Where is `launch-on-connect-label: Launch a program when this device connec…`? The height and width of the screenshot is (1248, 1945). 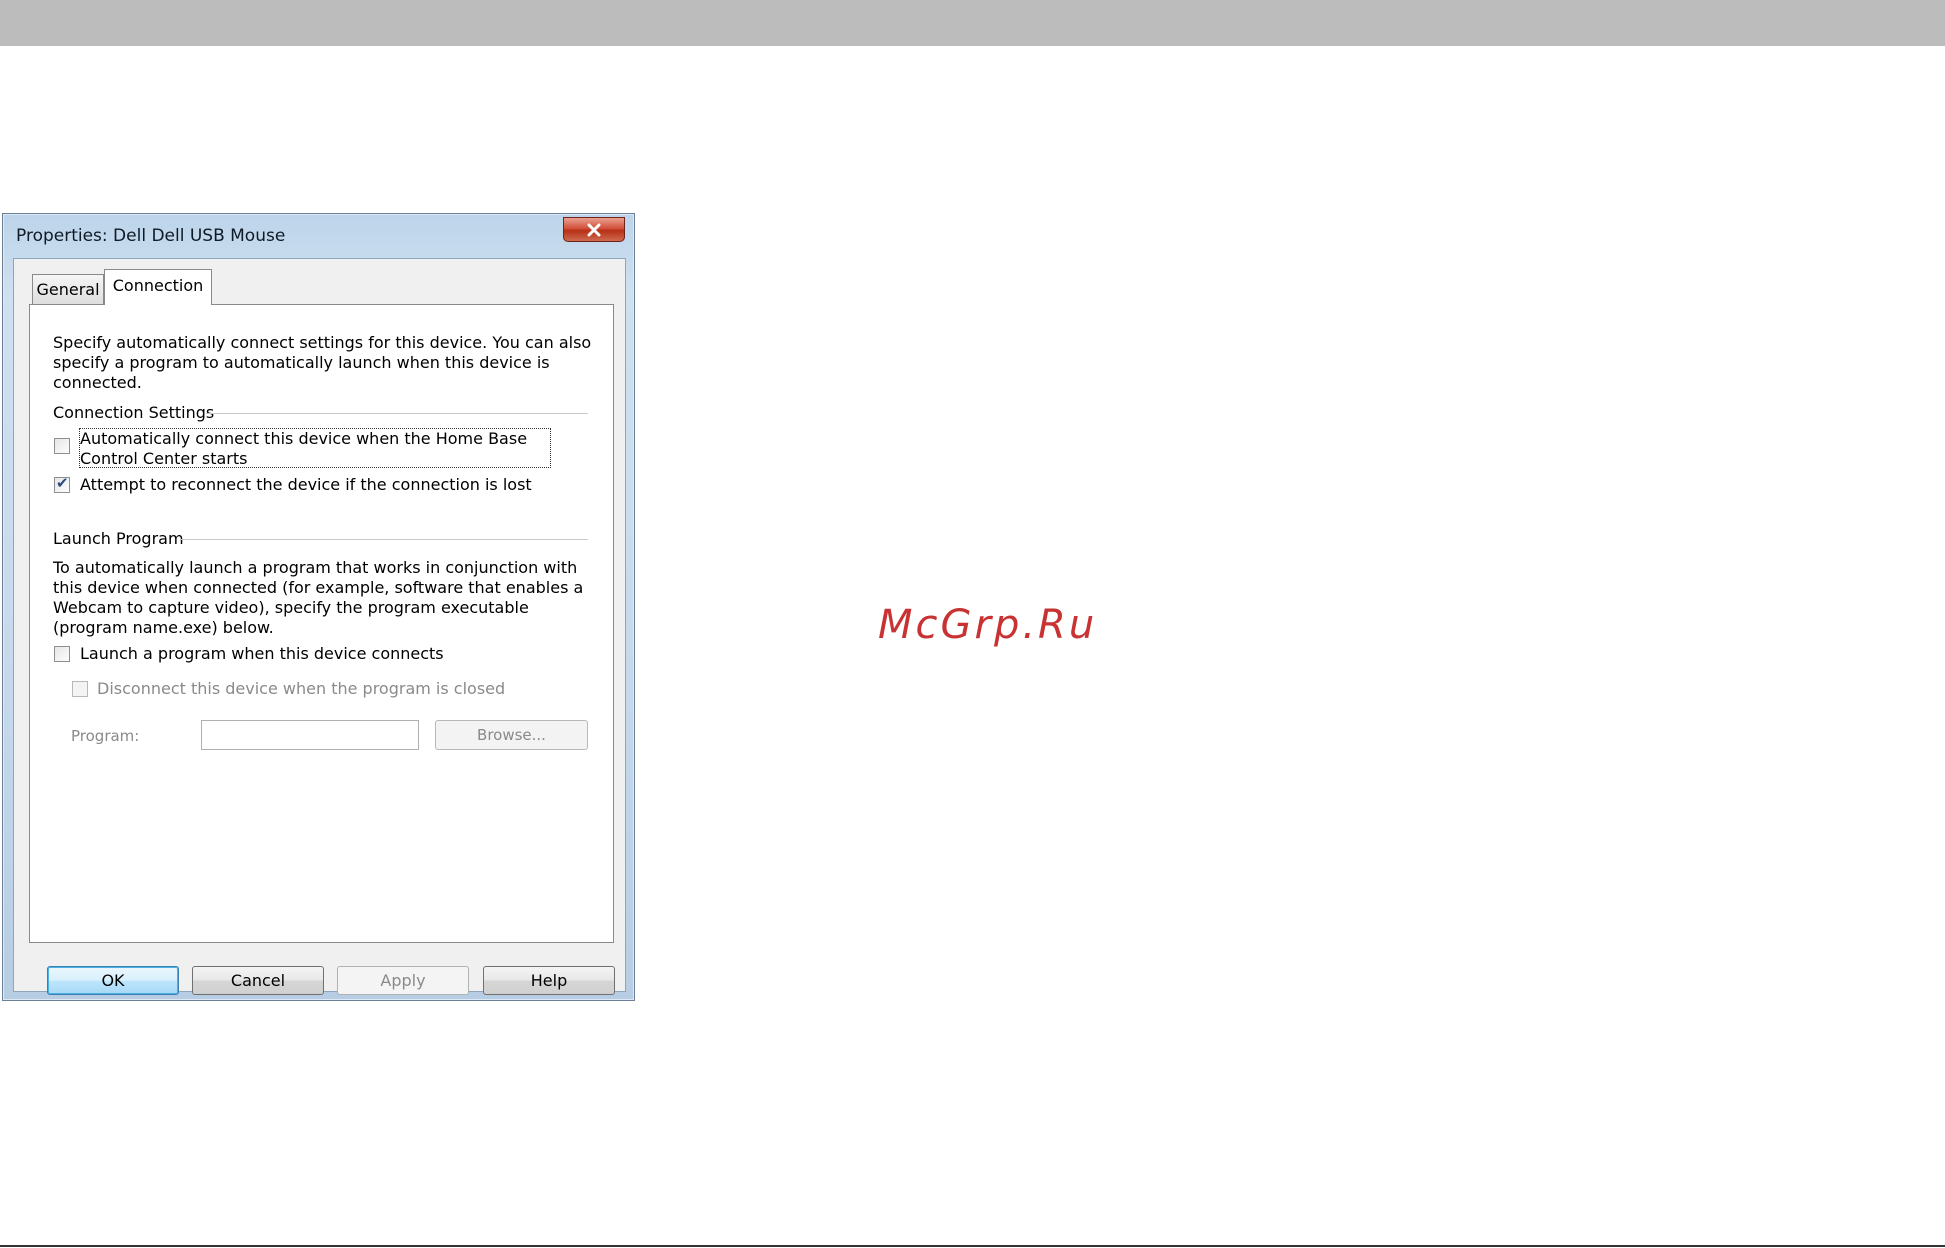
launch-on-connect-label: Launch a program when this device connec… is located at coordinates (330, 654).